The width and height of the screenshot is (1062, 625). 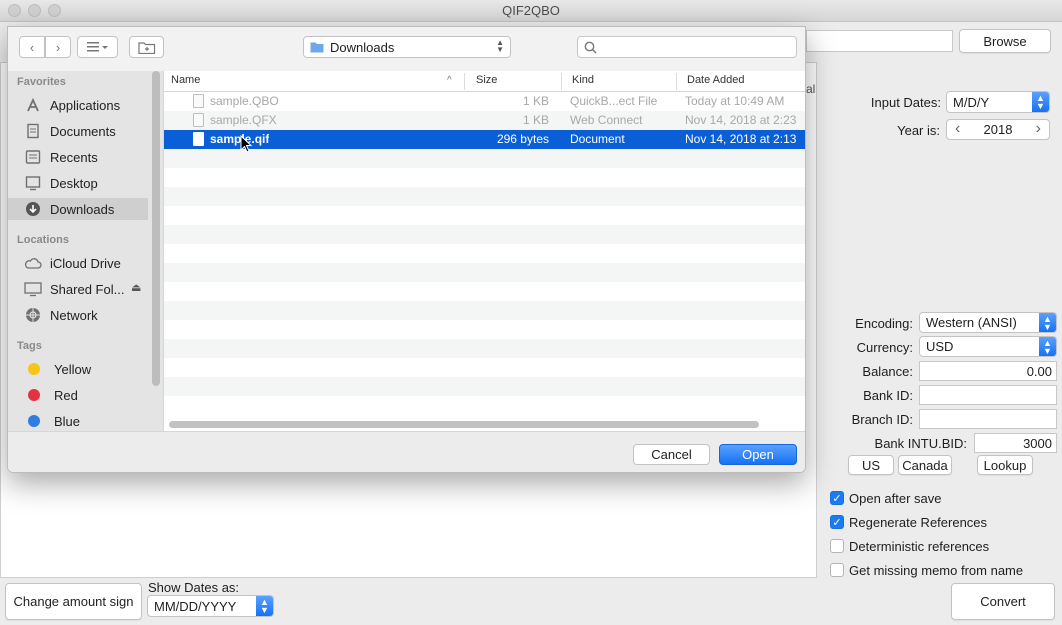 I want to click on sidebar-item-desktop: Desktop, so click(x=78, y=183).